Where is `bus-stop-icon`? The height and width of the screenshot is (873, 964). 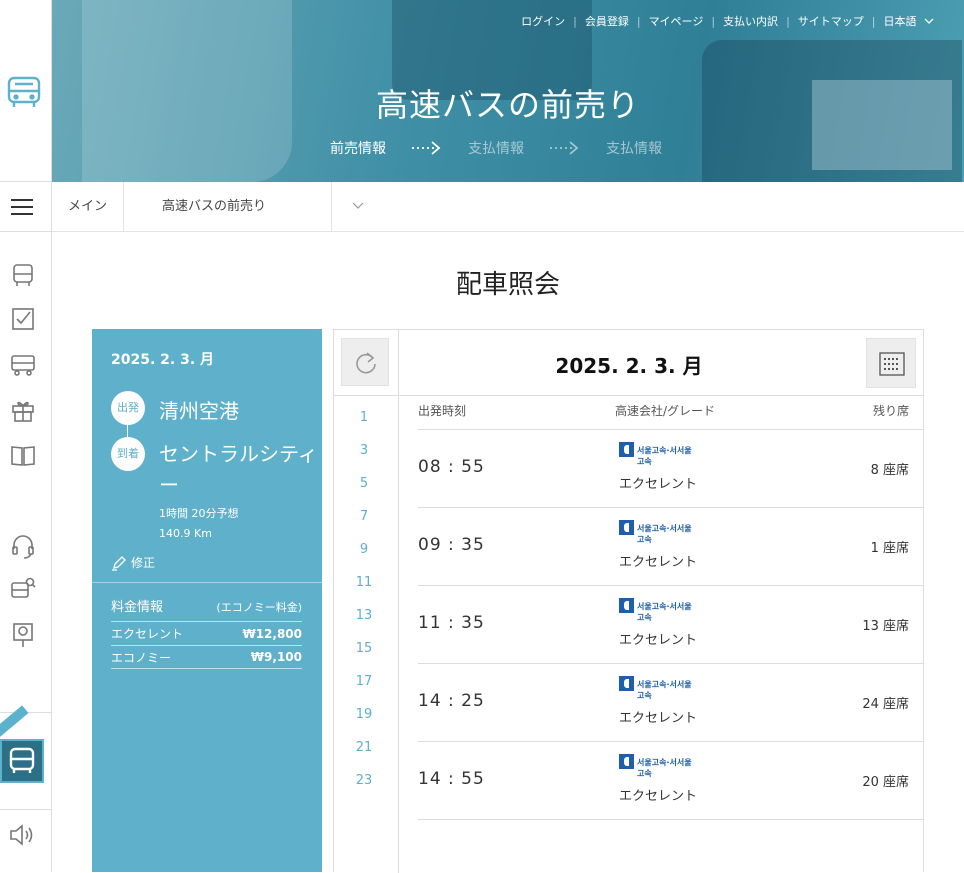
bus-stop-icon is located at coordinates (23, 365).